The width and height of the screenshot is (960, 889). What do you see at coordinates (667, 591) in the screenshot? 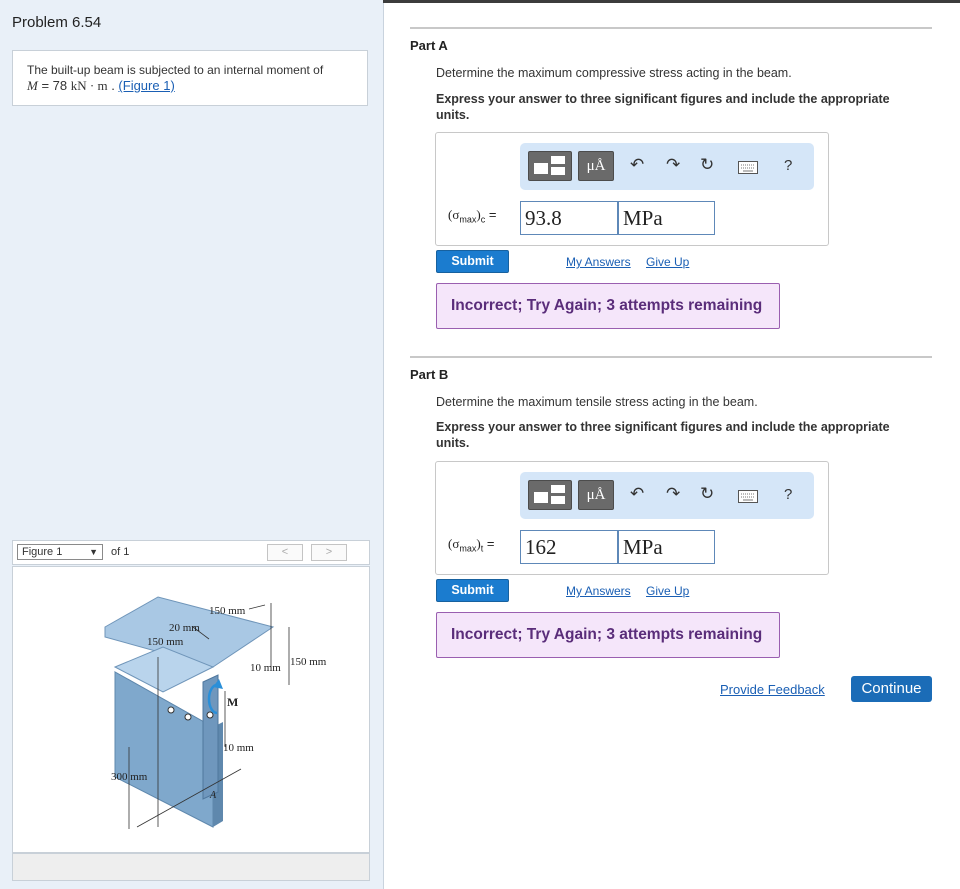
I see `part-b-give-up-link: Give Up` at bounding box center [667, 591].